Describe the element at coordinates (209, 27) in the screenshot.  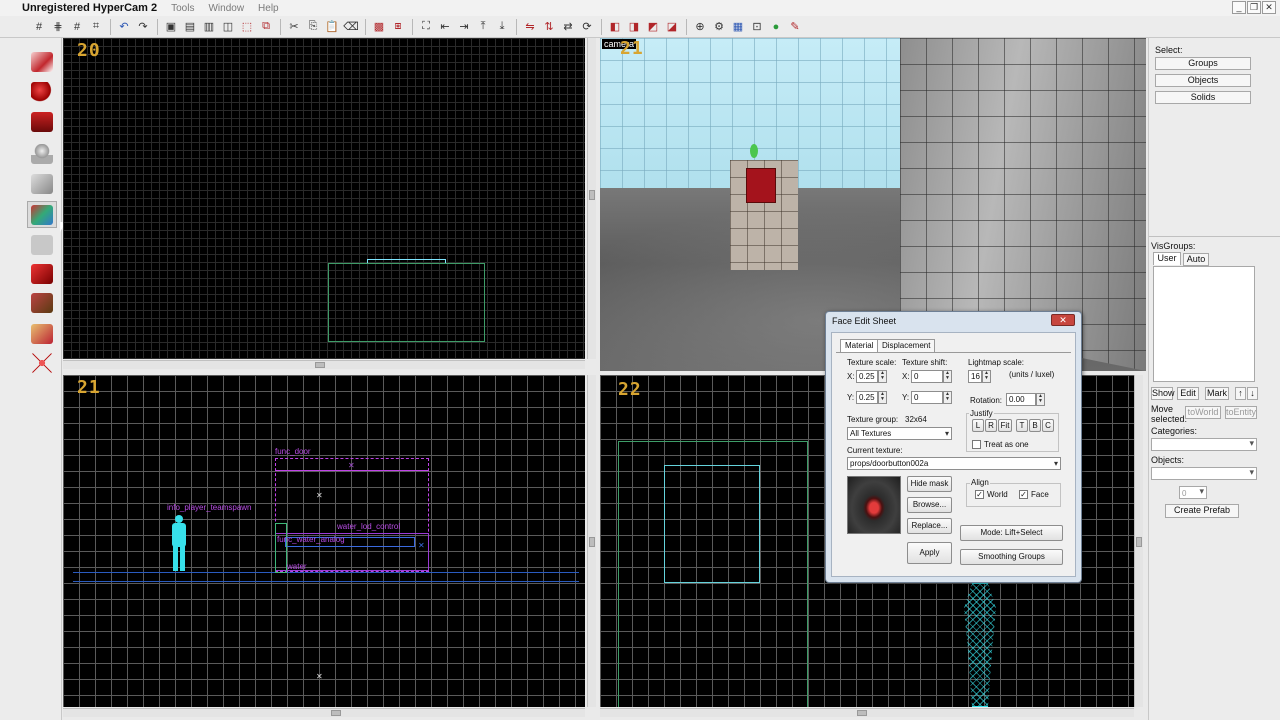
I see `ungroup-icon: ▥` at that location.